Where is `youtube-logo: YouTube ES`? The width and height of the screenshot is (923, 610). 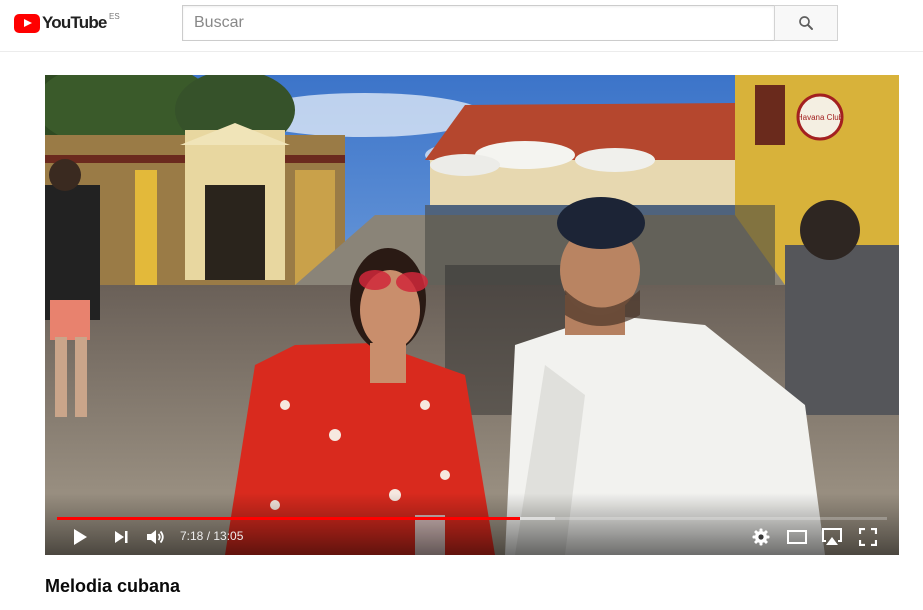 youtube-logo: YouTube ES is located at coordinates (67, 23).